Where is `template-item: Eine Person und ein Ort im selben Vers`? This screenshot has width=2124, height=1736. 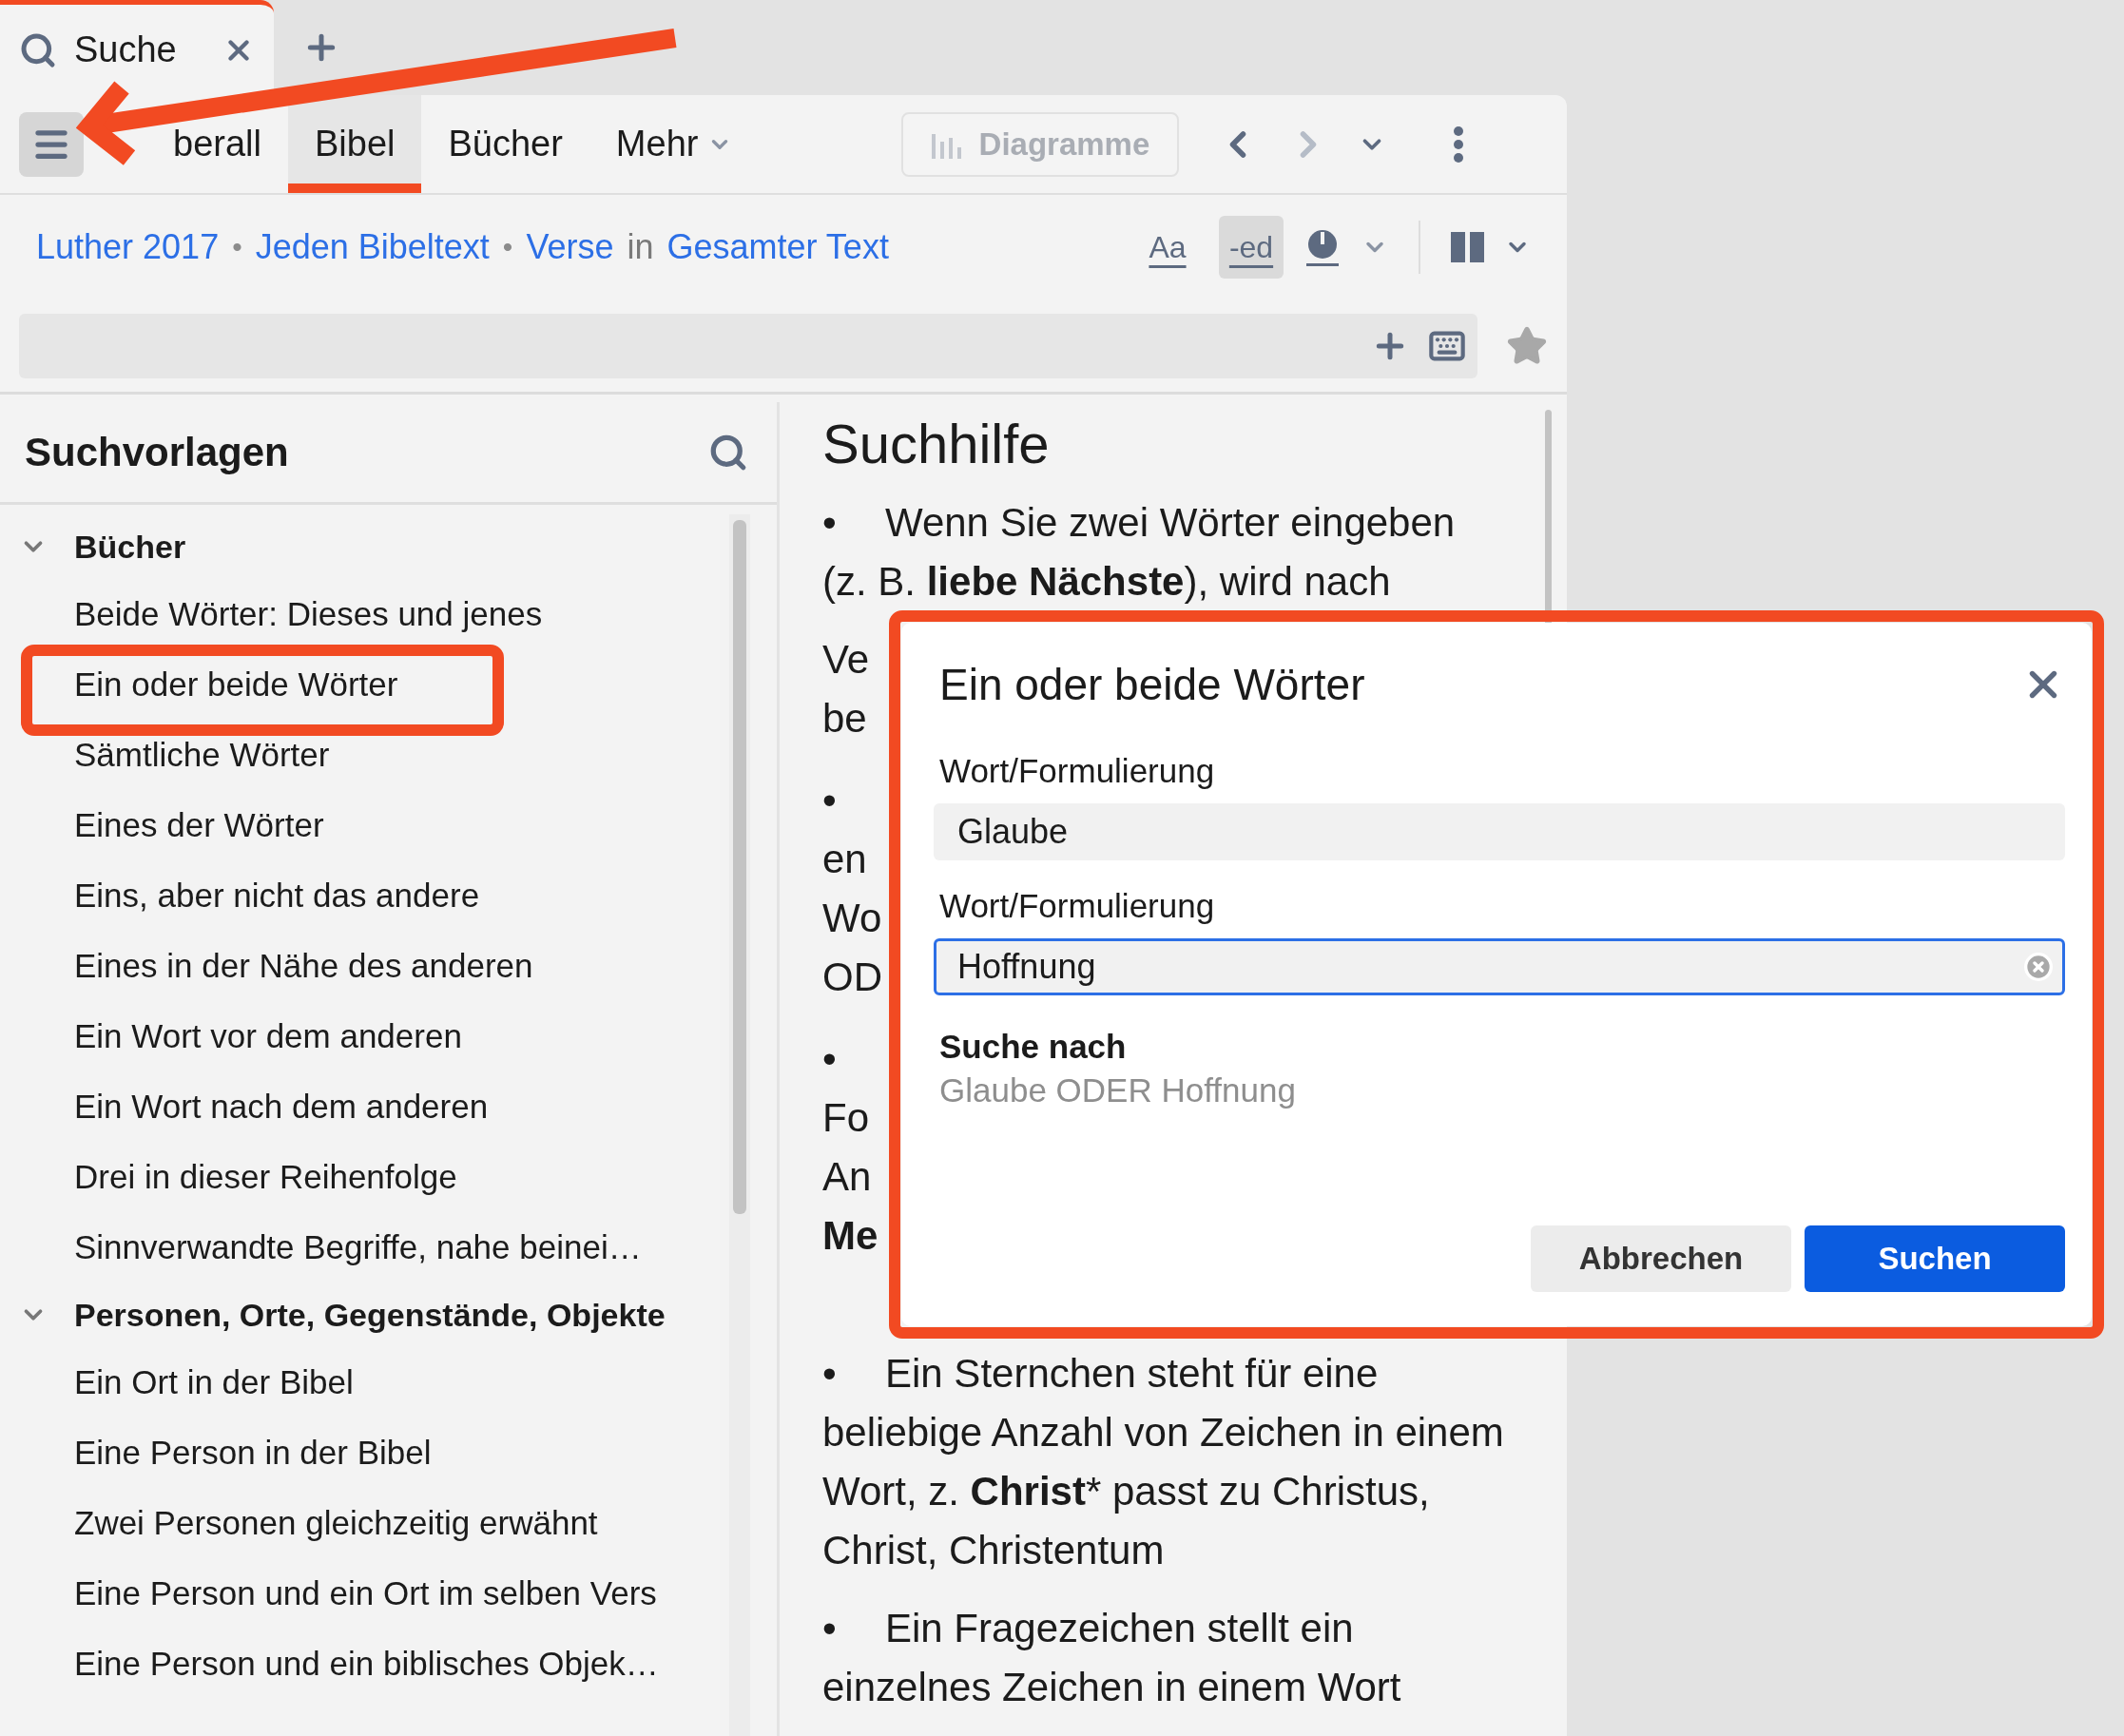
template-item: Eine Person und ein Ort im selben Vers is located at coordinates (364, 1594).